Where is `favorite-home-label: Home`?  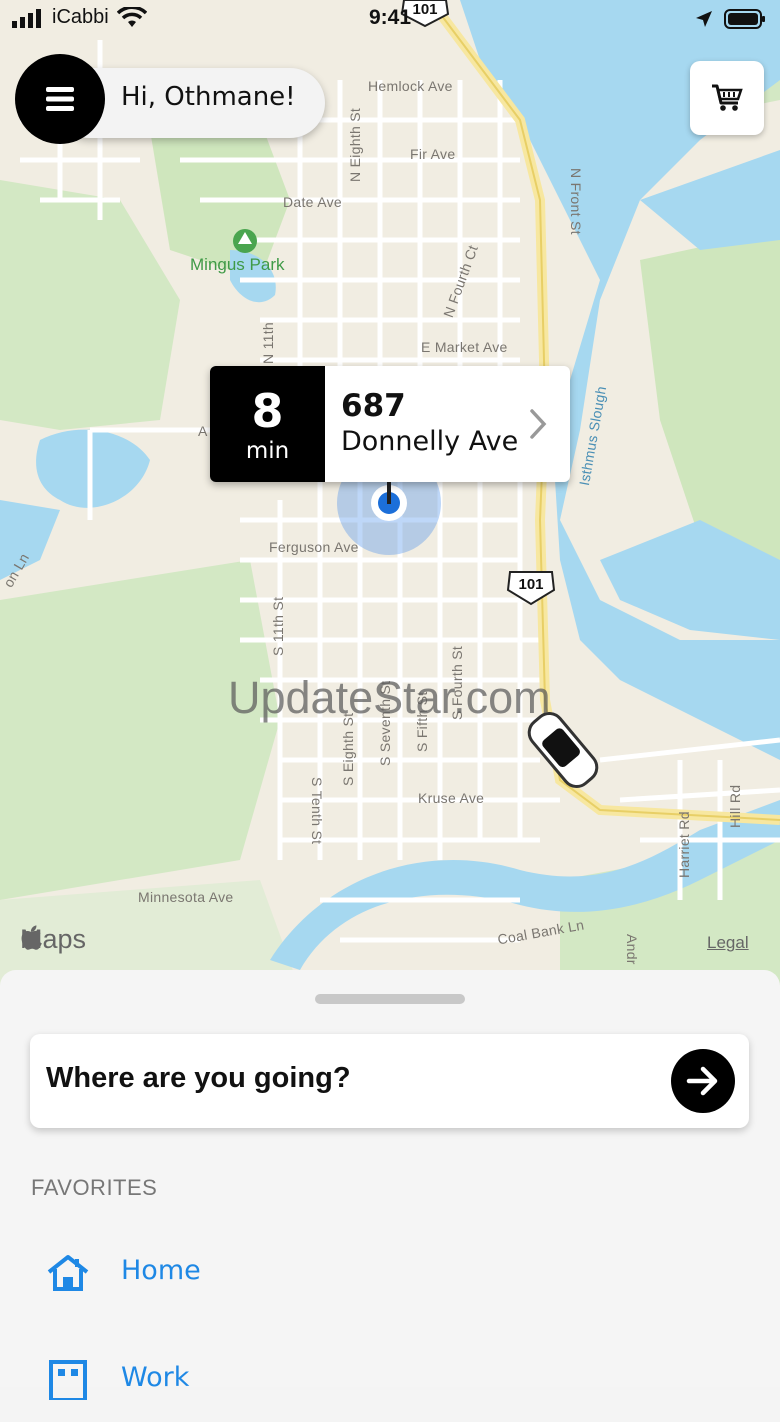
favorite-home-label: Home is located at coordinates (161, 1270).